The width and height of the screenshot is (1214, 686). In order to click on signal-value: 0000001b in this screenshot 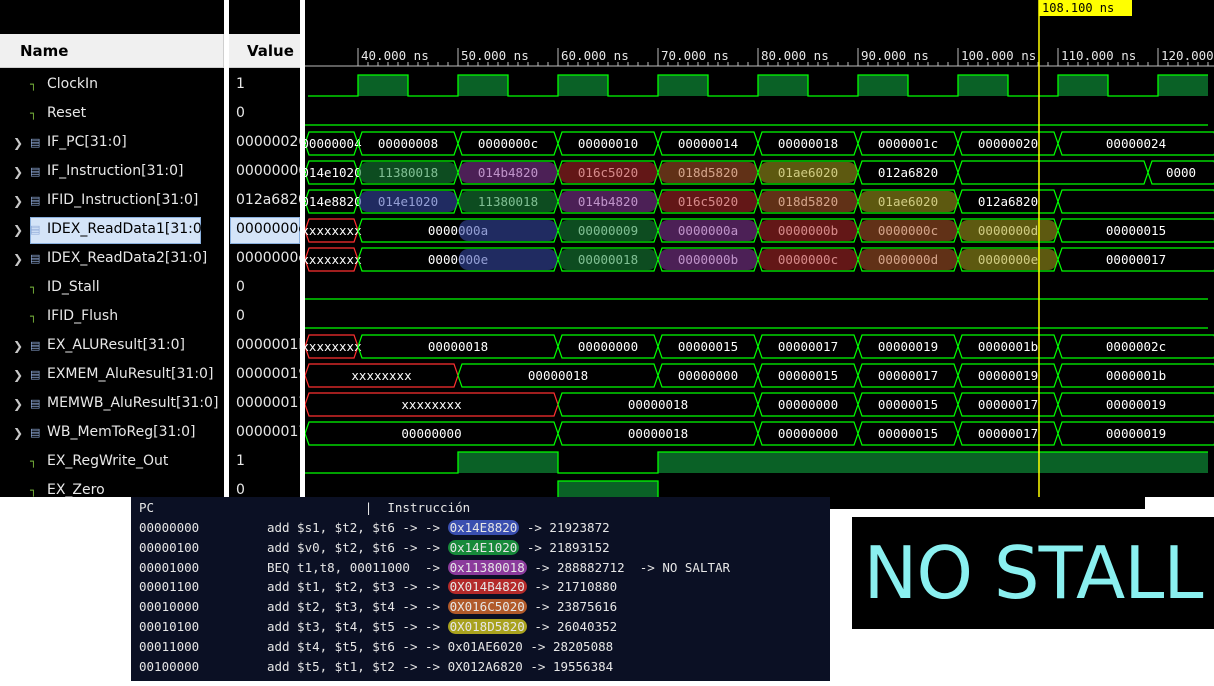, I will do `click(268, 345)`.